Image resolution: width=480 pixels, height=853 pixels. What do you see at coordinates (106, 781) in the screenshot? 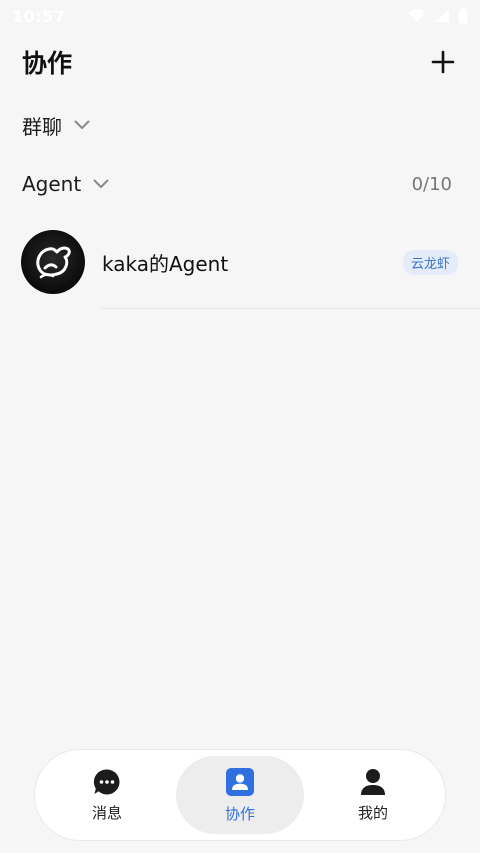
I see `chat-bubble-icon` at bounding box center [106, 781].